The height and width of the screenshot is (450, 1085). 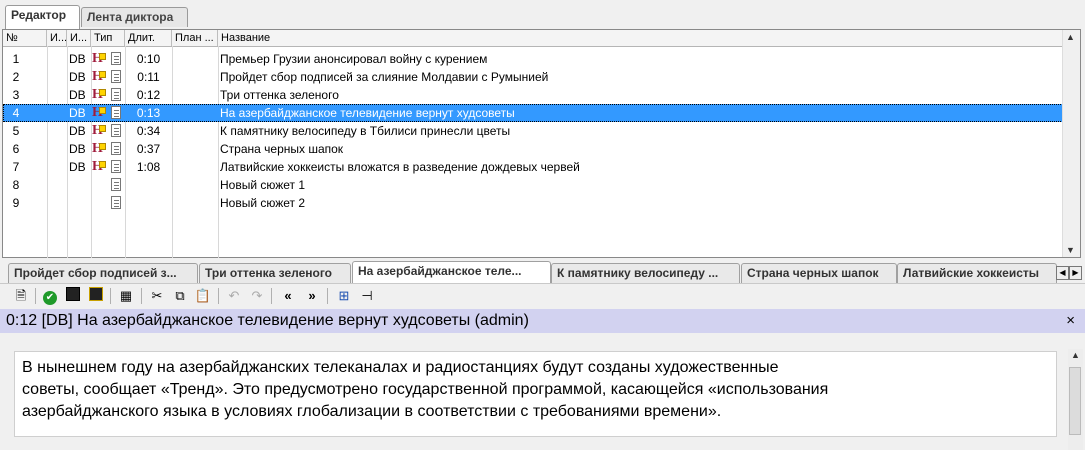 What do you see at coordinates (1062, 273) in the screenshot?
I see `tab-scroll-left-icon: ◀` at bounding box center [1062, 273].